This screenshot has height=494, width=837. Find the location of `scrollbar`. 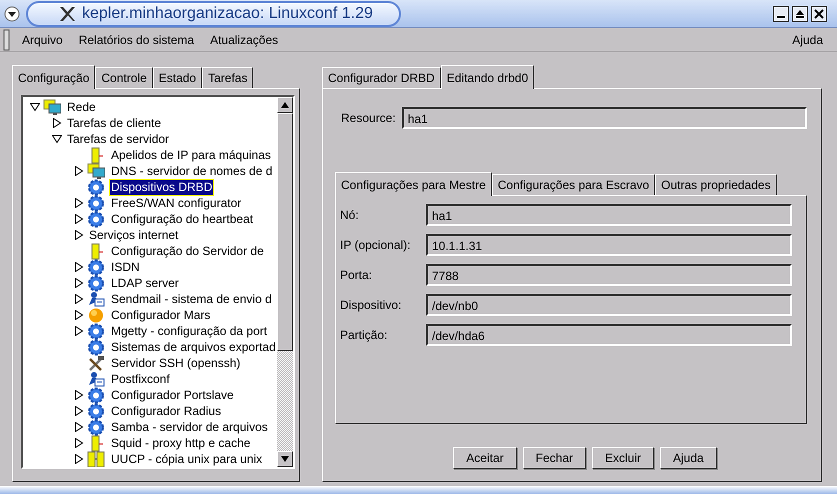

scrollbar is located at coordinates (285, 282).